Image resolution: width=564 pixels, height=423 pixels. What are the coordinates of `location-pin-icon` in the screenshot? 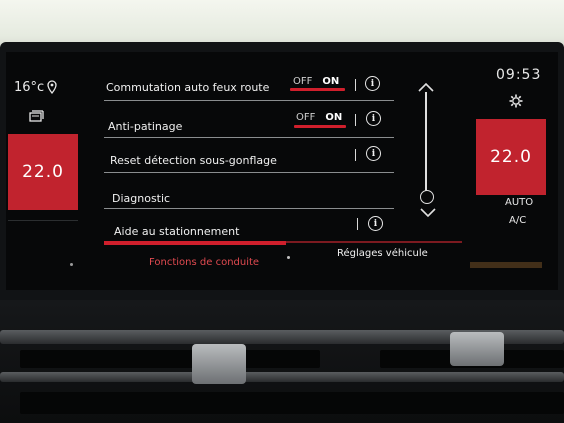 It's located at (52, 87).